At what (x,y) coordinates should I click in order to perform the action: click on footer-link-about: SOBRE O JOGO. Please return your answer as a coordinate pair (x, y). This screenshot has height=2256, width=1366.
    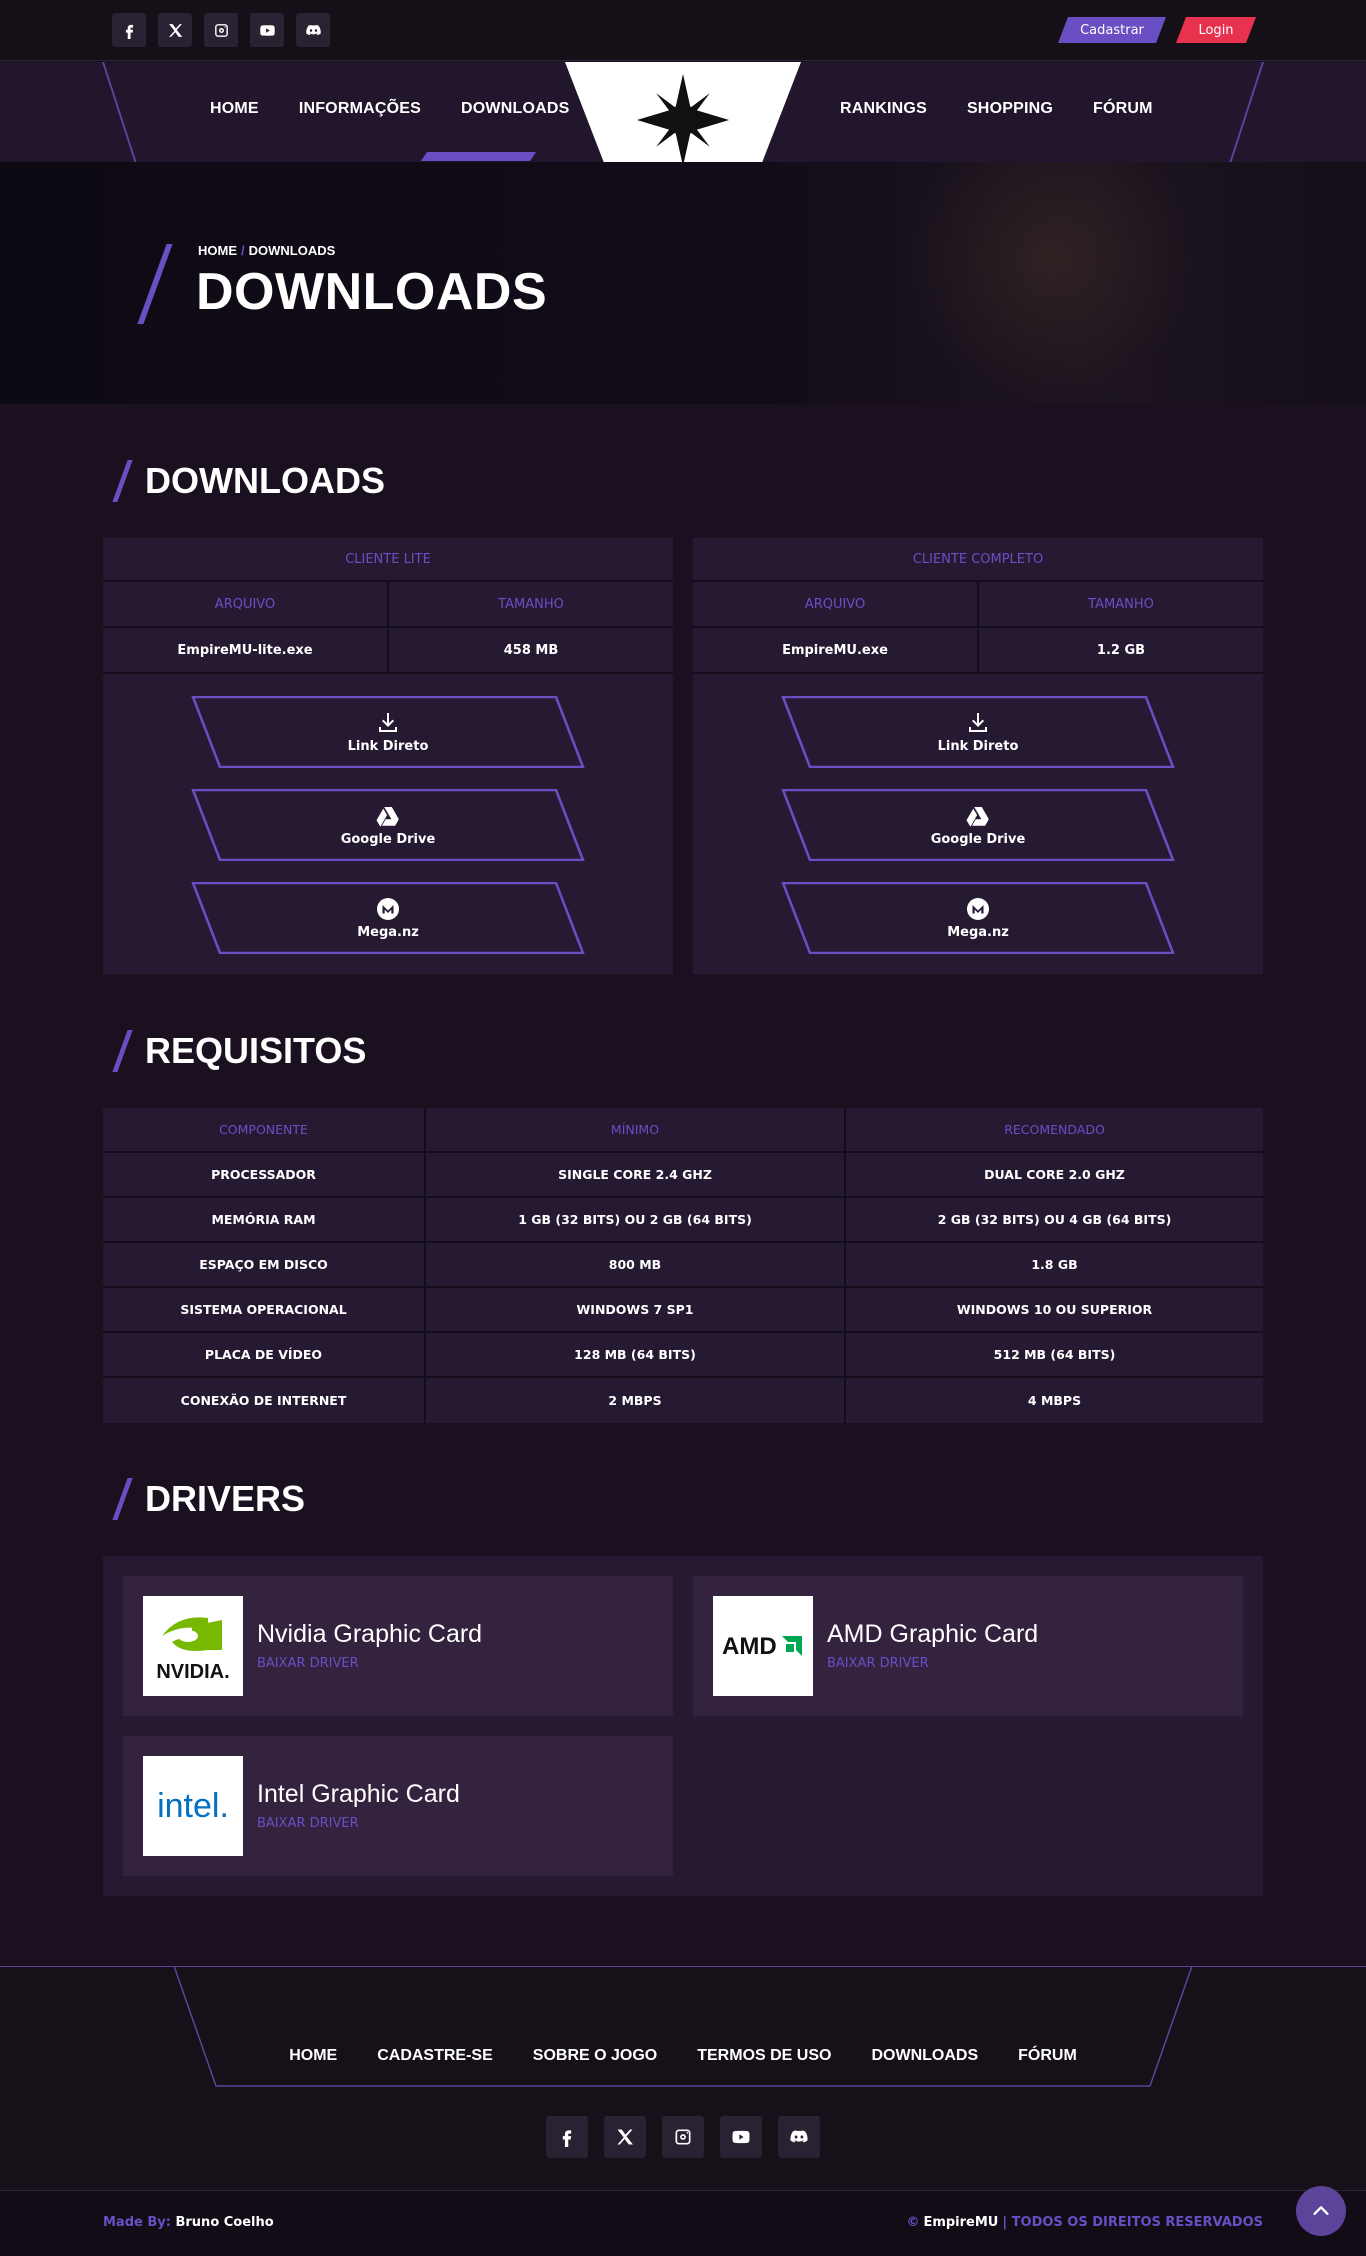
    Looking at the image, I should click on (595, 2056).